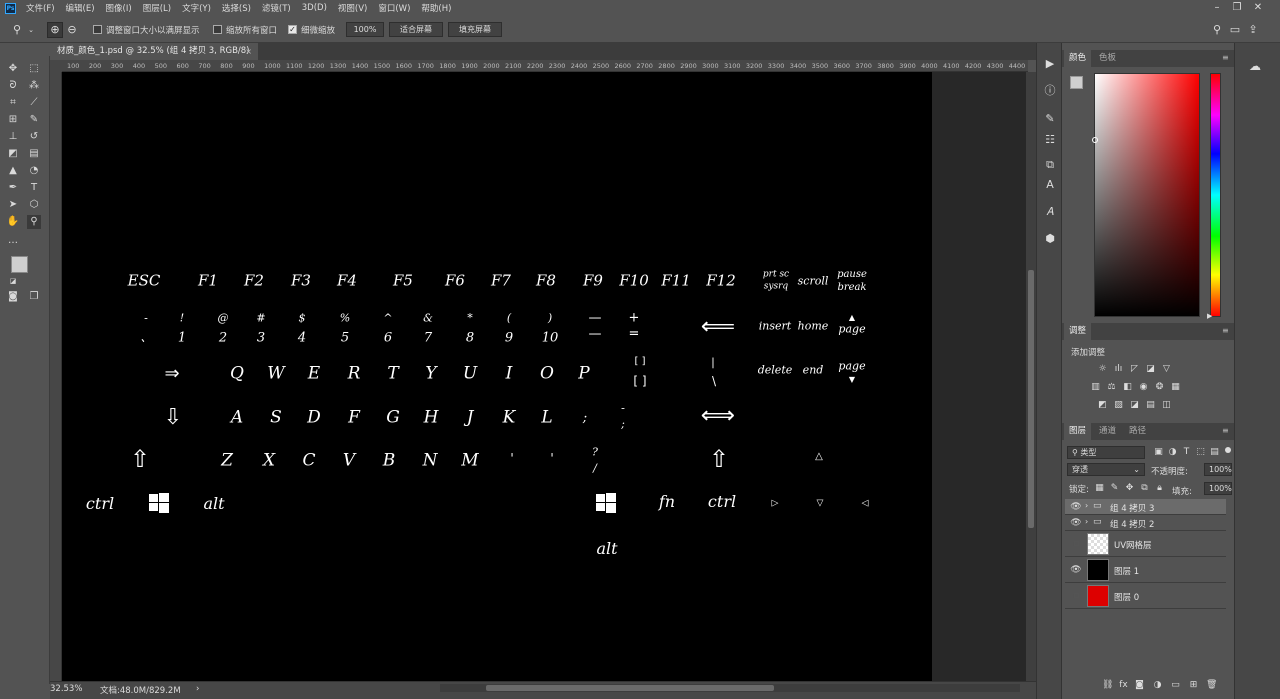  What do you see at coordinates (1217, 30) in the screenshot?
I see `search-icon: ⚲` at bounding box center [1217, 30].